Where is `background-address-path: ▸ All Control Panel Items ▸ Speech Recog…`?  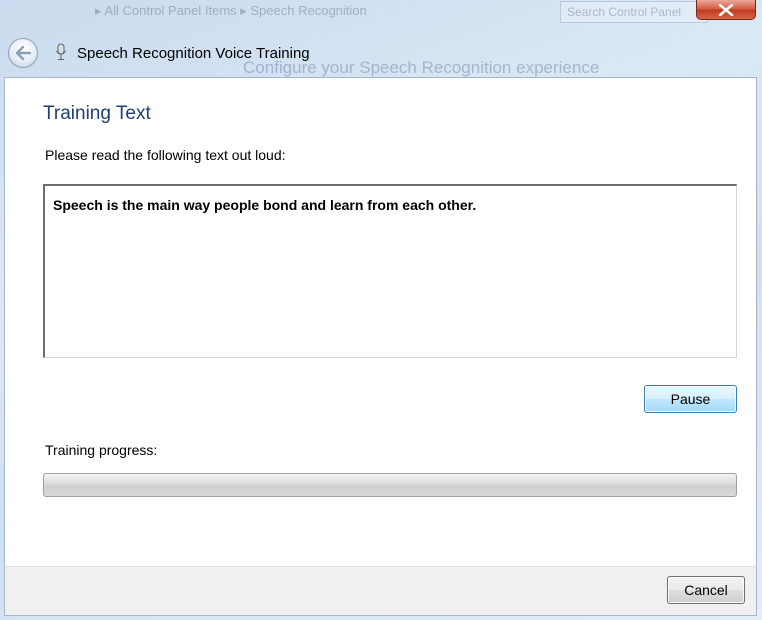
background-address-path: ▸ All Control Panel Items ▸ Speech Recog… is located at coordinates (231, 10).